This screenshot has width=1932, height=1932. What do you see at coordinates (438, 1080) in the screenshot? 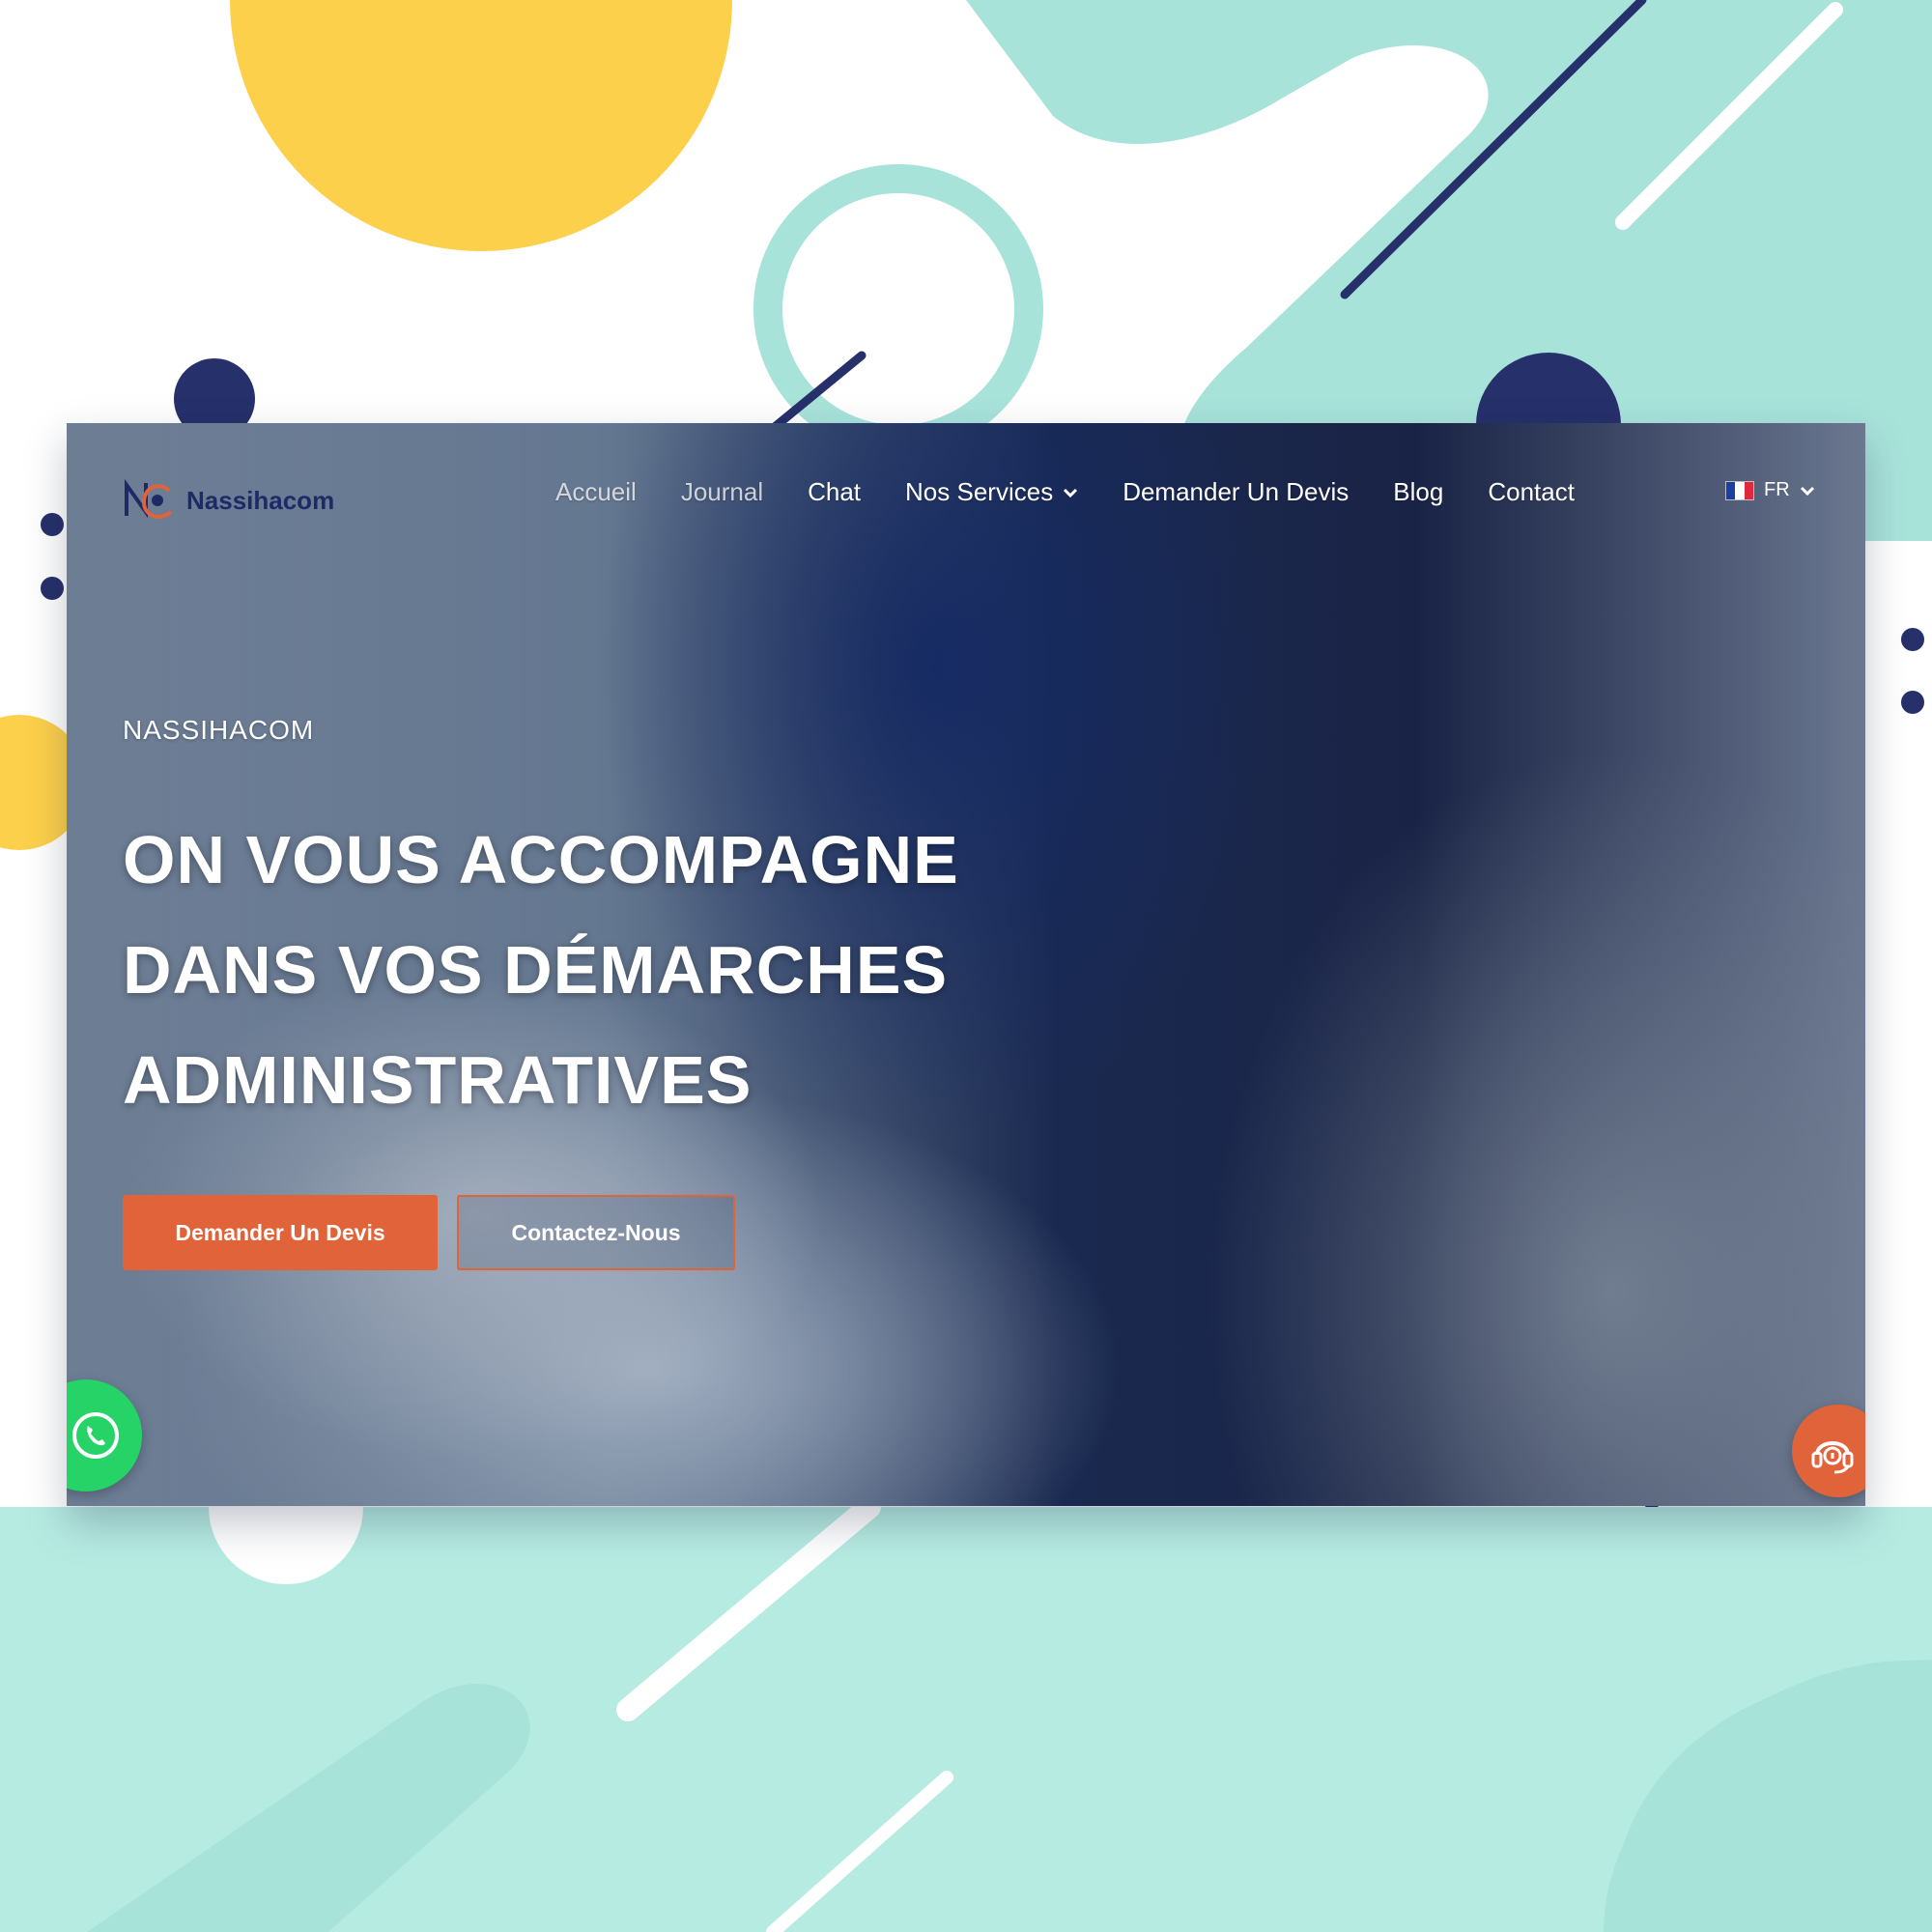
I see `headline-line: ADMINISTRATIVES` at bounding box center [438, 1080].